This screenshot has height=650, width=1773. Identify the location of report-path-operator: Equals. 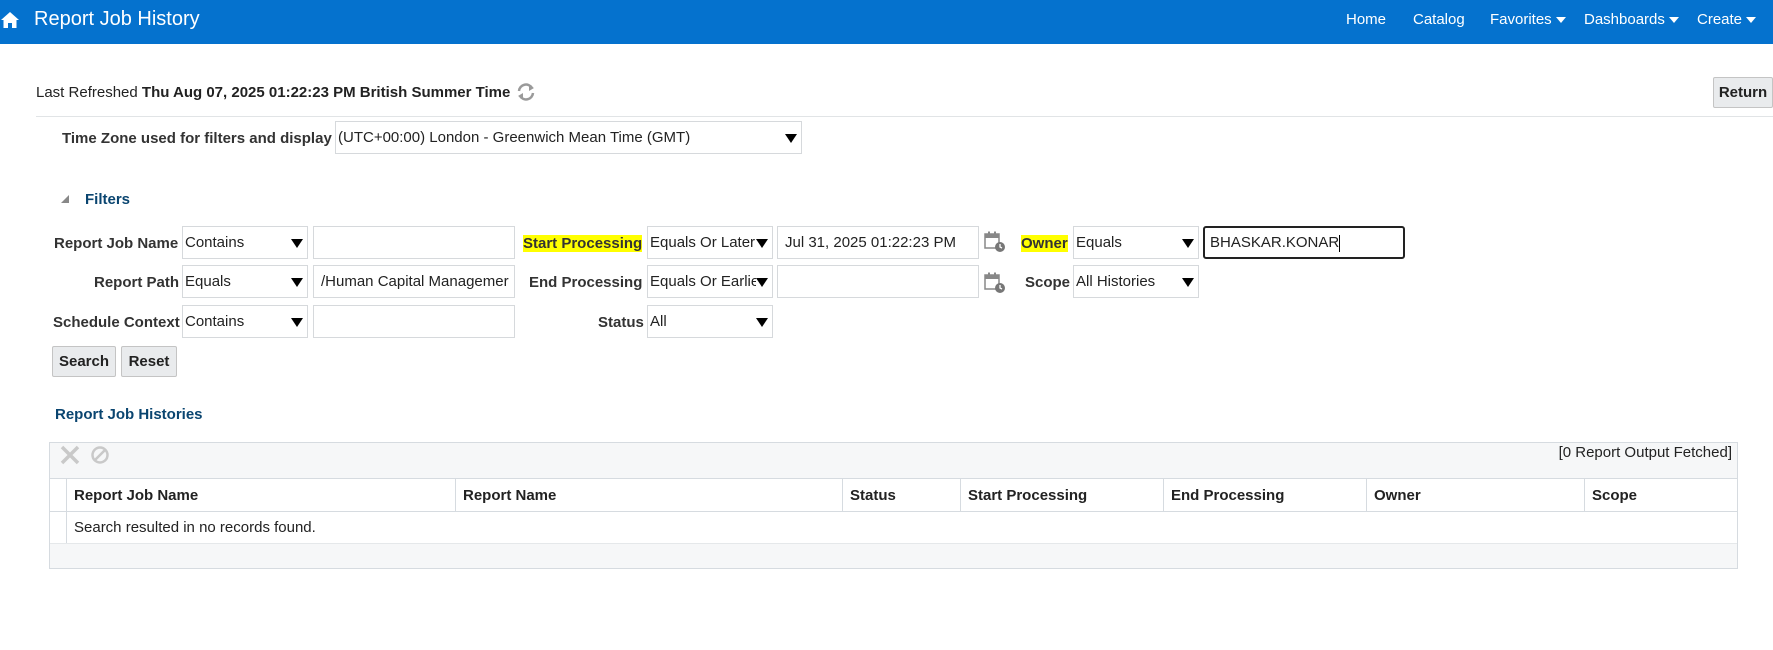
(208, 281).